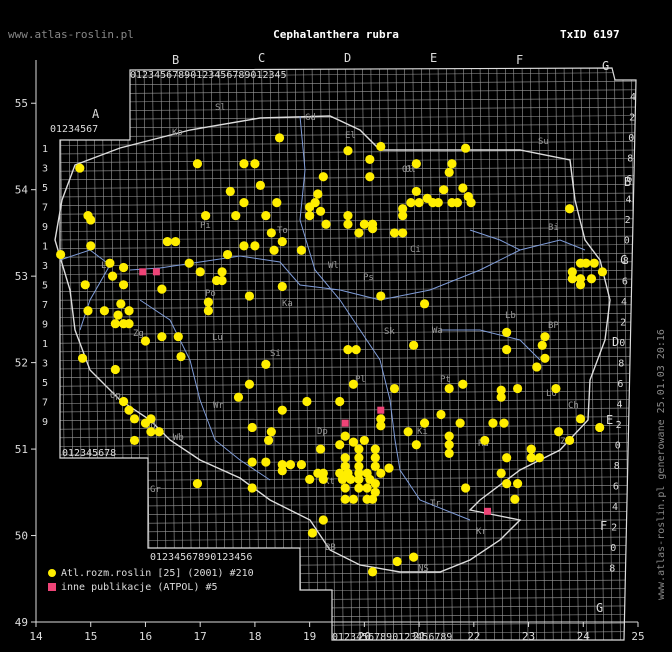 The image size is (672, 652). I want to click on y-tick-label: 51, so click(21, 449).